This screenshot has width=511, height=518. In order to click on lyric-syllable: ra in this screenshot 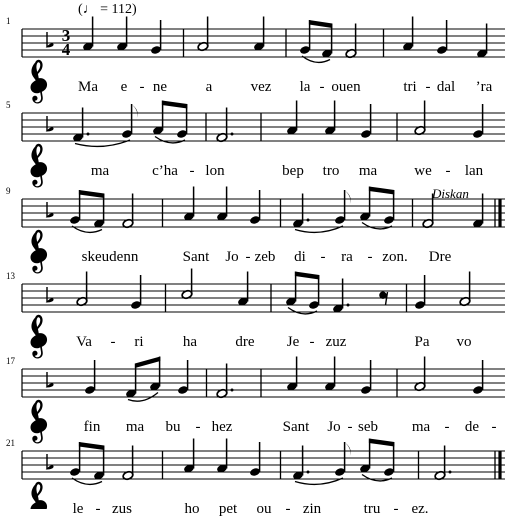, I will do `click(347, 257)`.